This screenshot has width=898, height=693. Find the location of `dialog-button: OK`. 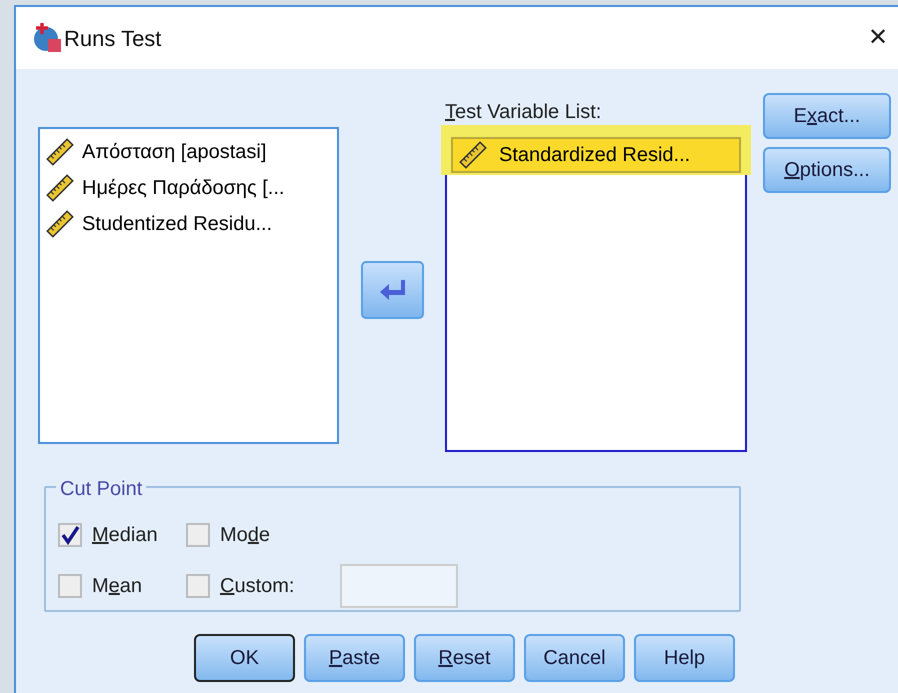

dialog-button: OK is located at coordinates (244, 658).